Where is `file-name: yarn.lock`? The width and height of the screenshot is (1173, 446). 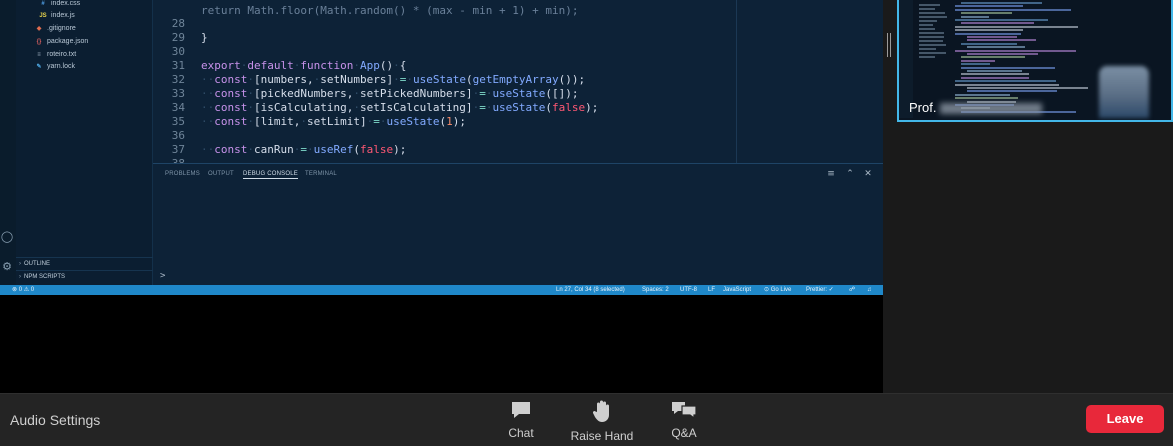 file-name: yarn.lock is located at coordinates (61, 66).